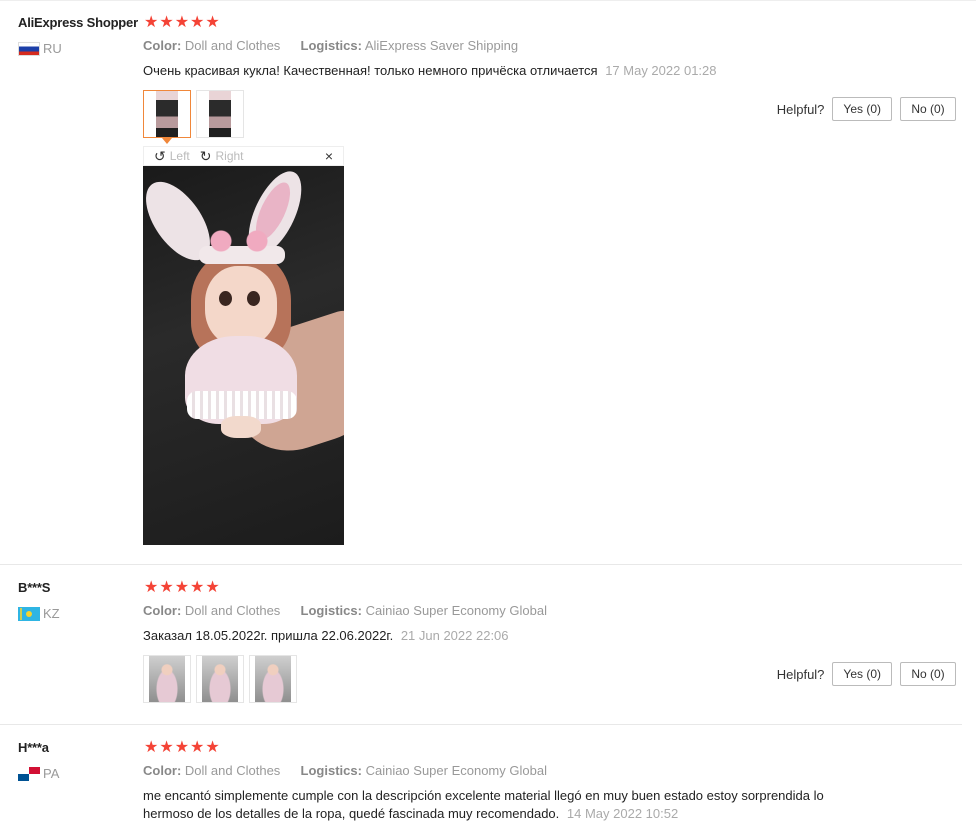  Describe the element at coordinates (661, 70) in the screenshot. I see `review-date: 17 May 2022 01:28` at that location.